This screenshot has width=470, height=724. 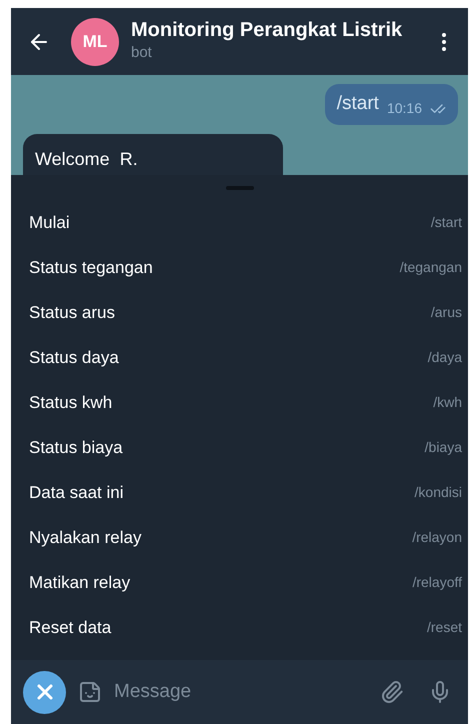 What do you see at coordinates (142, 53) in the screenshot?
I see `chat-subtitle: bot` at bounding box center [142, 53].